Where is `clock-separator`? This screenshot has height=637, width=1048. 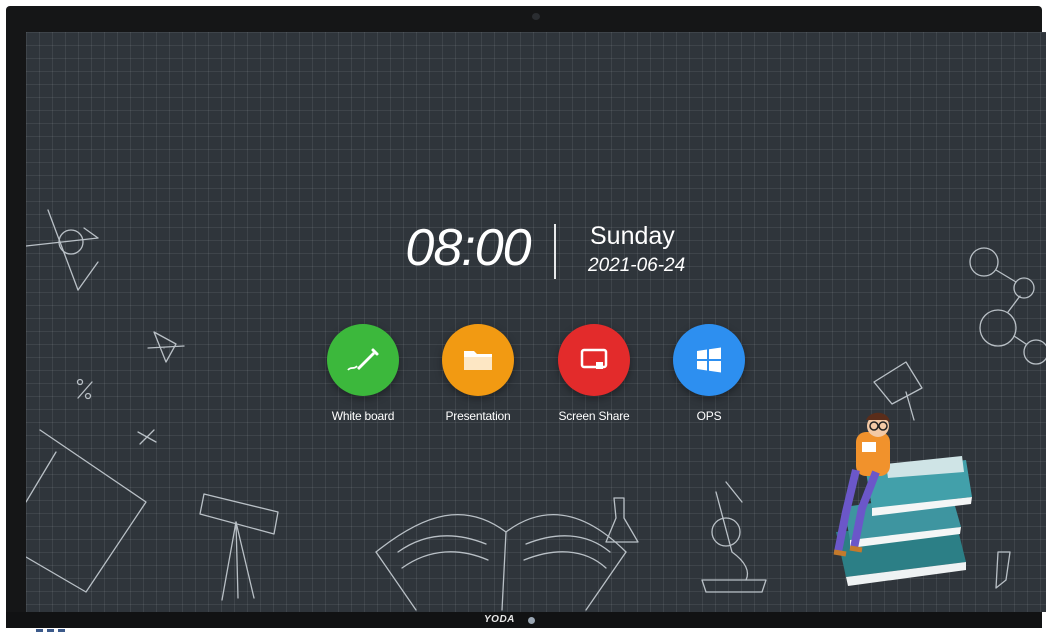 clock-separator is located at coordinates (555, 251).